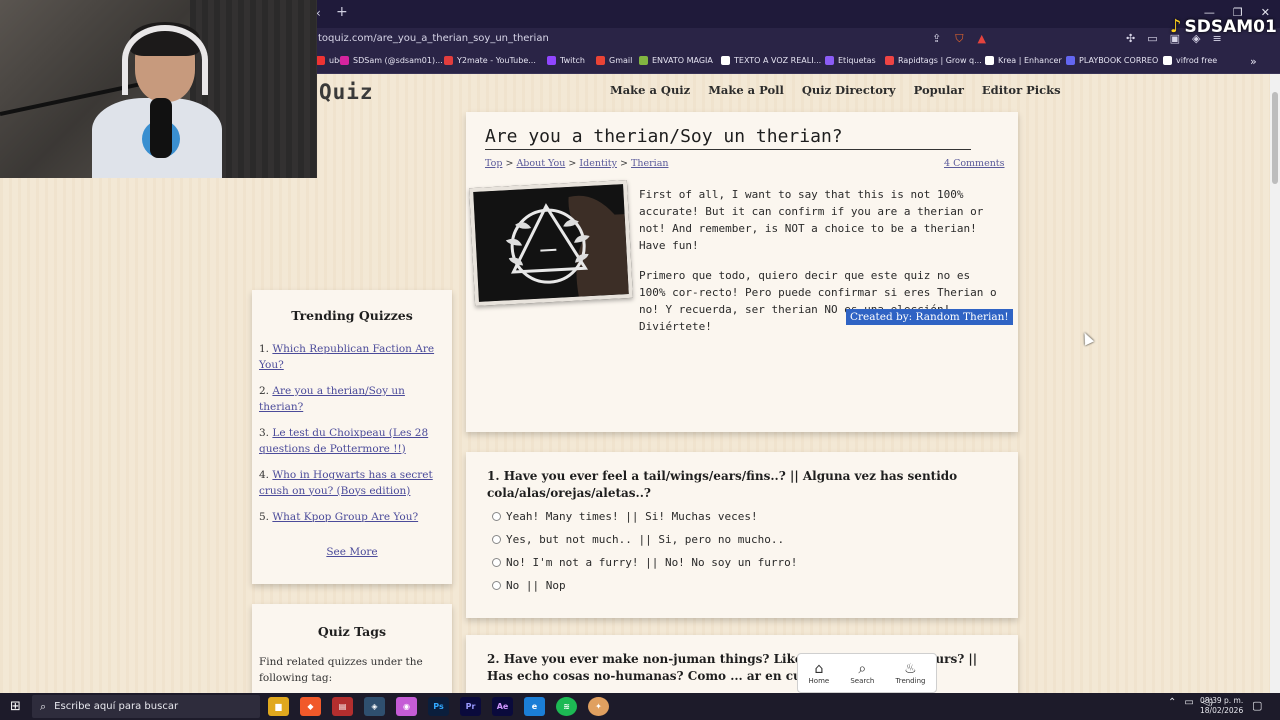 Image resolution: width=1280 pixels, height=720 pixels. I want to click on trending-link: What Kpop Group Are You?, so click(345, 517).